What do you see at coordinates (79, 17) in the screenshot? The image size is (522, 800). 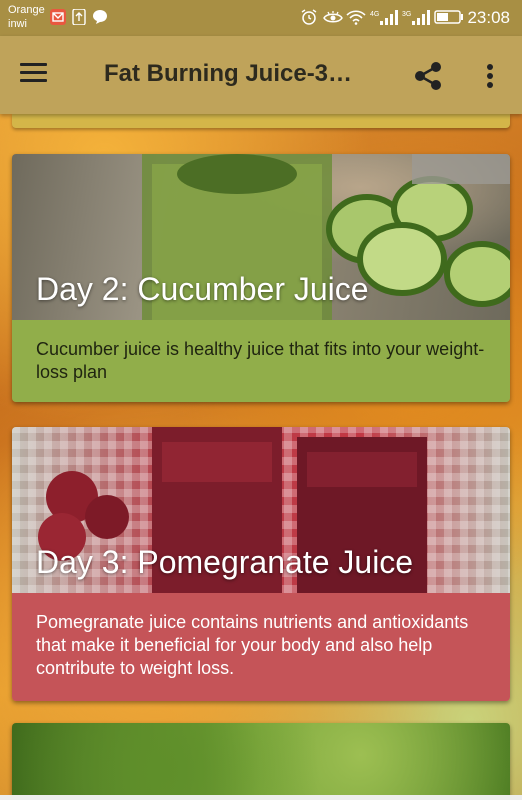 I see `upload-notification-icon` at bounding box center [79, 17].